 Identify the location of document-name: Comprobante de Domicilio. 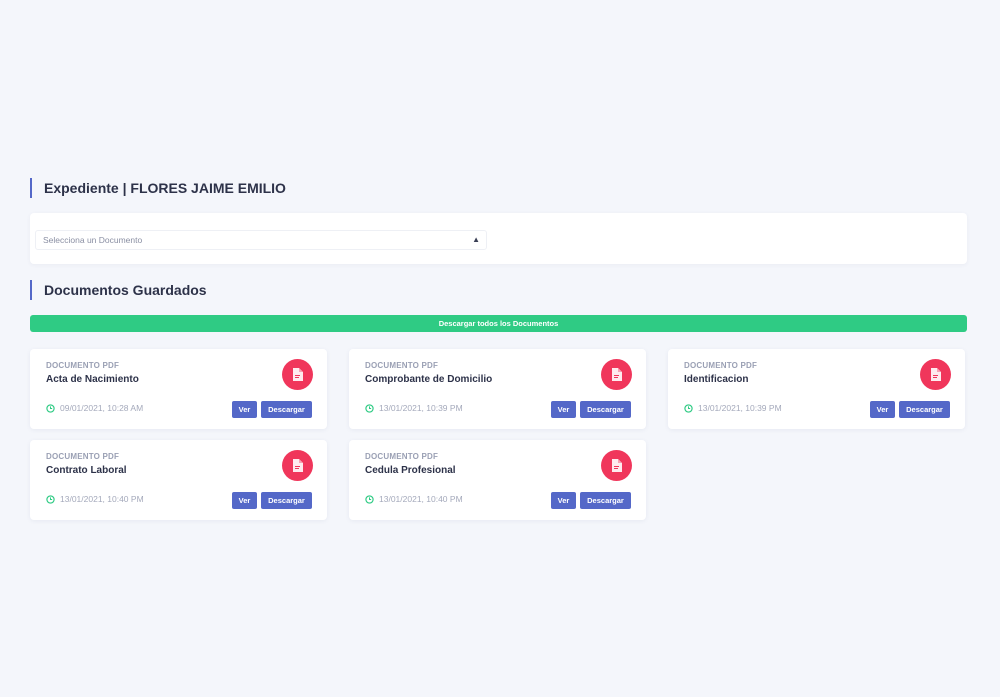
(429, 379).